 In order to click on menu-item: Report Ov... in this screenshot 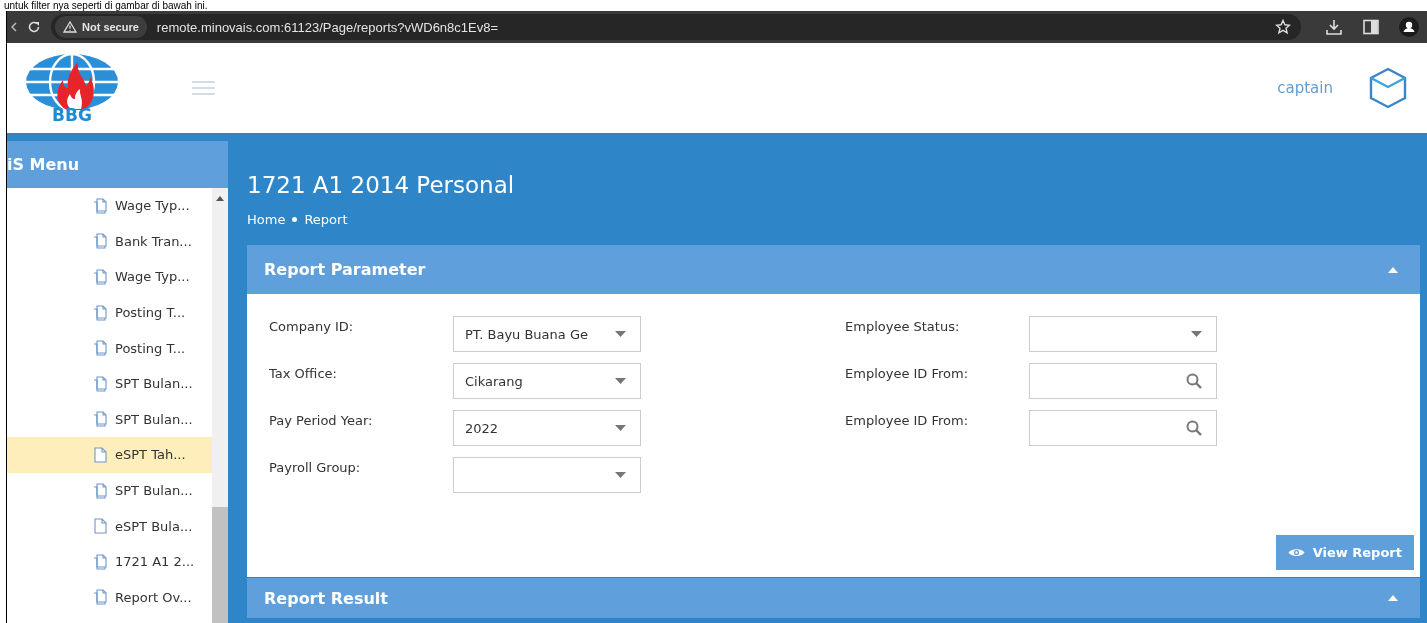, I will do `click(109, 597)`.